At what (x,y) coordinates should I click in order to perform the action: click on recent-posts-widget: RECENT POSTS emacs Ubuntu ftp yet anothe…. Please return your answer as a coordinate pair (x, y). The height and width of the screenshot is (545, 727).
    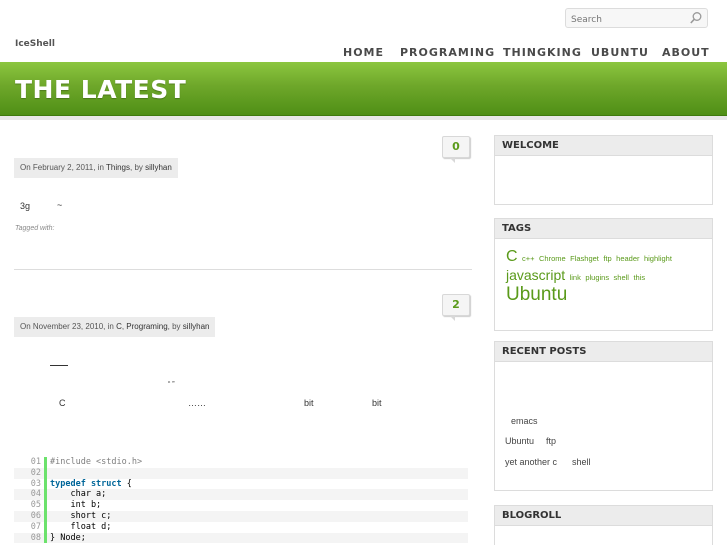
    Looking at the image, I should click on (603, 416).